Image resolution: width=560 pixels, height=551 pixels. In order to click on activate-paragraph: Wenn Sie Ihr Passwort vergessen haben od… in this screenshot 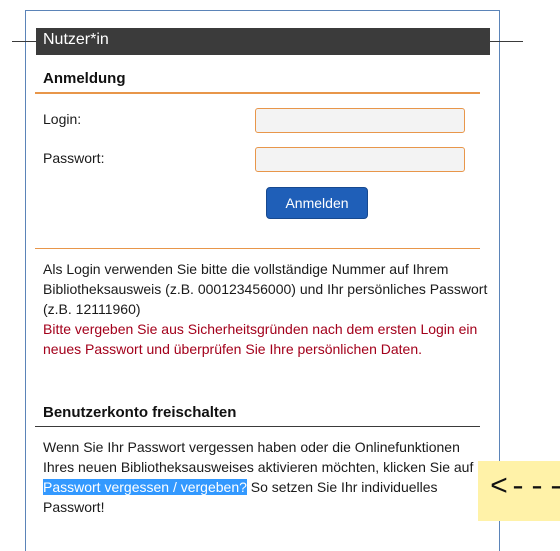, I will do `click(265, 477)`.